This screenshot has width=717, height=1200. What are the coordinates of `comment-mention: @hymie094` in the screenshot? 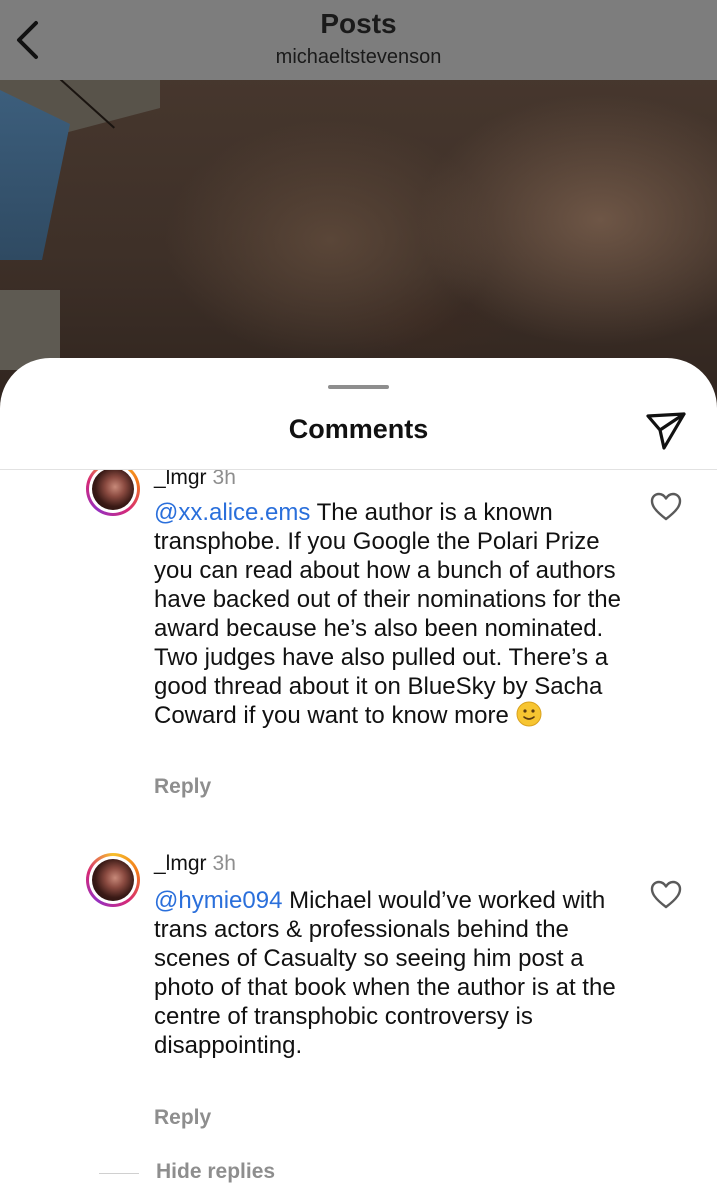 It's located at (218, 900).